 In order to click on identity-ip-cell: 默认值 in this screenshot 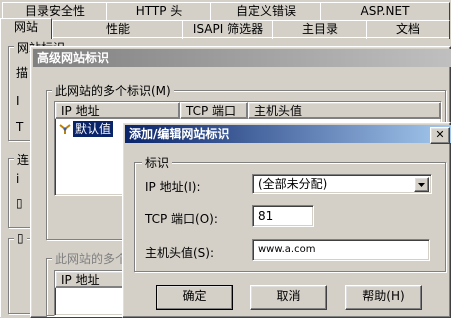, I will do `click(93, 129)`.